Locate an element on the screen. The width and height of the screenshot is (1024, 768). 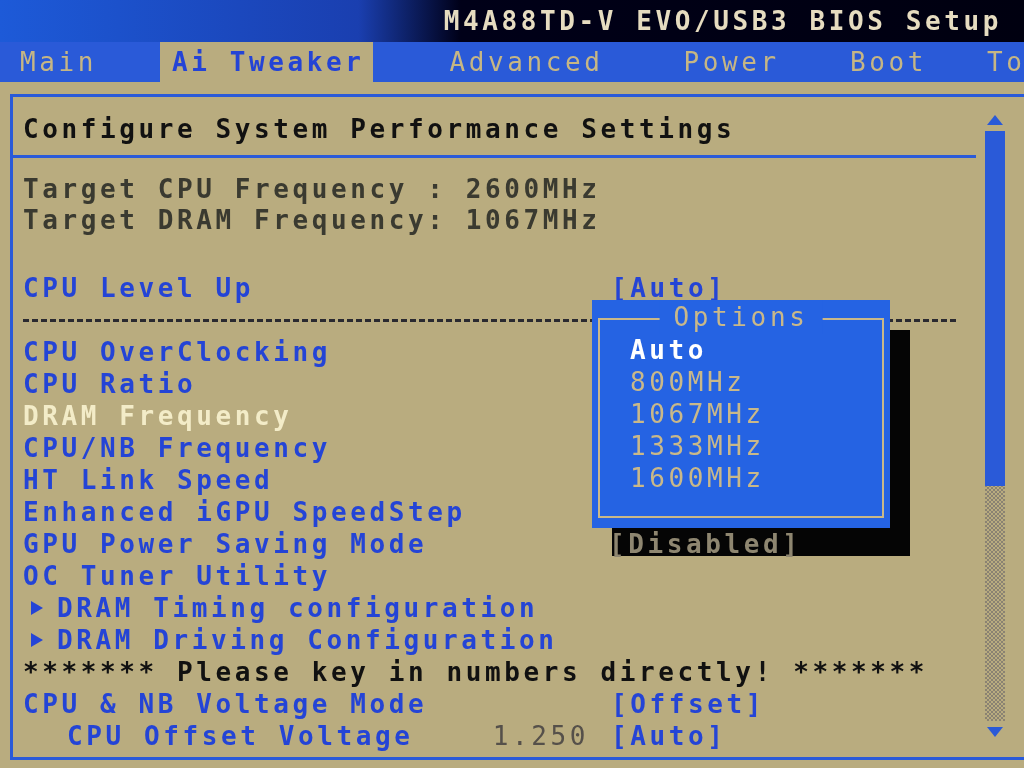
menu-tab: Boot is located at coordinates (886, 62).